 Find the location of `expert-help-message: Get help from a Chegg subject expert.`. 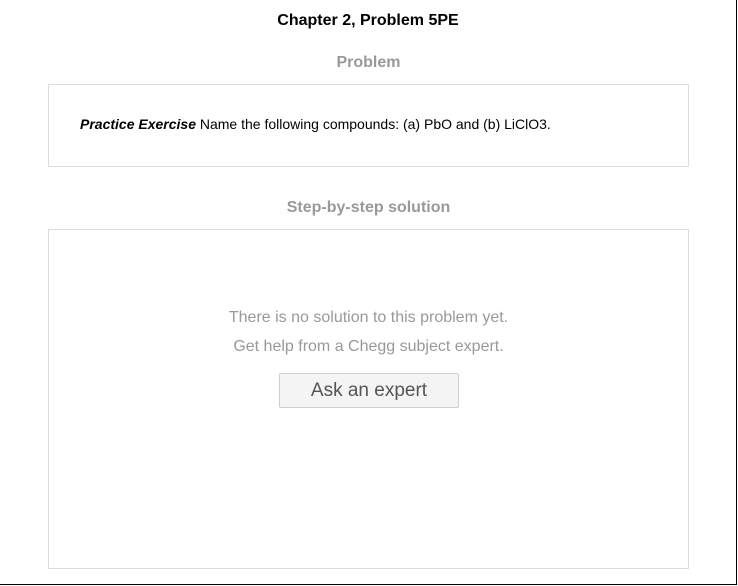

expert-help-message: Get help from a Chegg subject expert. is located at coordinates (368, 346).